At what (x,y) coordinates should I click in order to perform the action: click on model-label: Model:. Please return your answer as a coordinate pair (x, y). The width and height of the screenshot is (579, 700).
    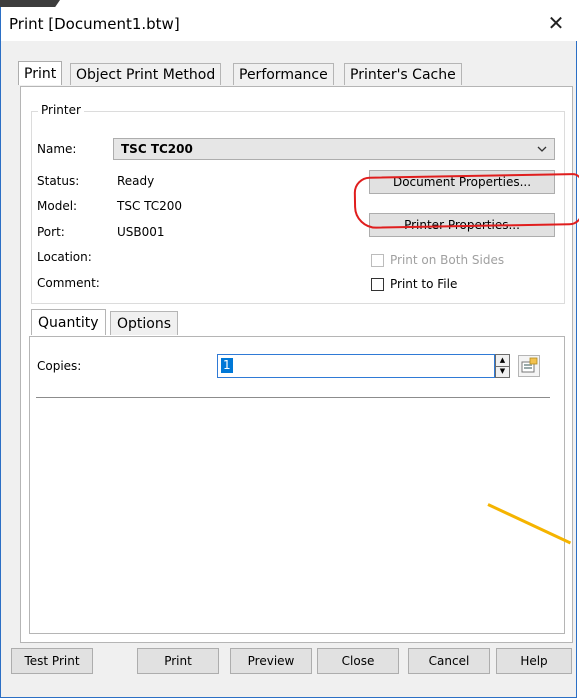
    Looking at the image, I should click on (57, 206).